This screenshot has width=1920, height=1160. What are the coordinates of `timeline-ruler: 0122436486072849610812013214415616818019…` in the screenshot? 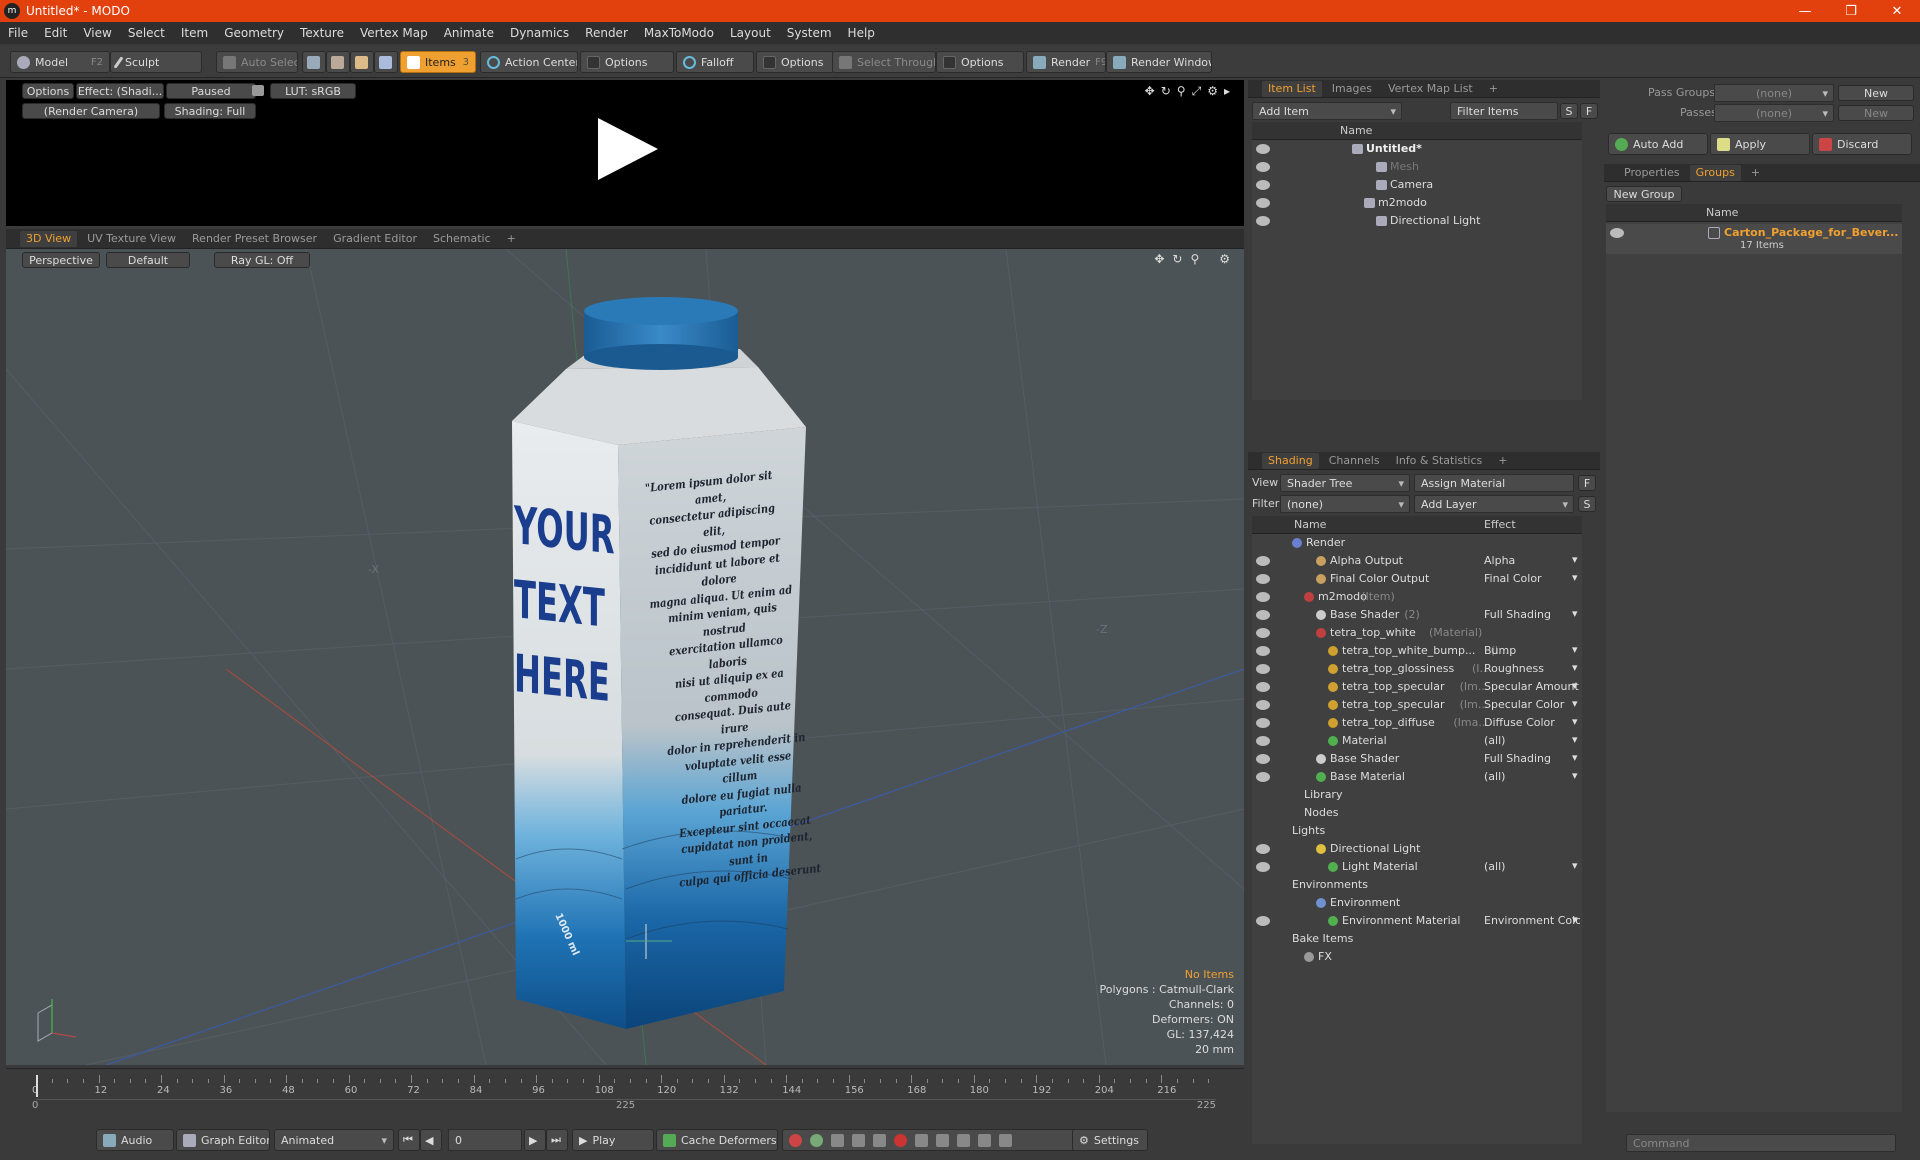 It's located at (624, 1087).